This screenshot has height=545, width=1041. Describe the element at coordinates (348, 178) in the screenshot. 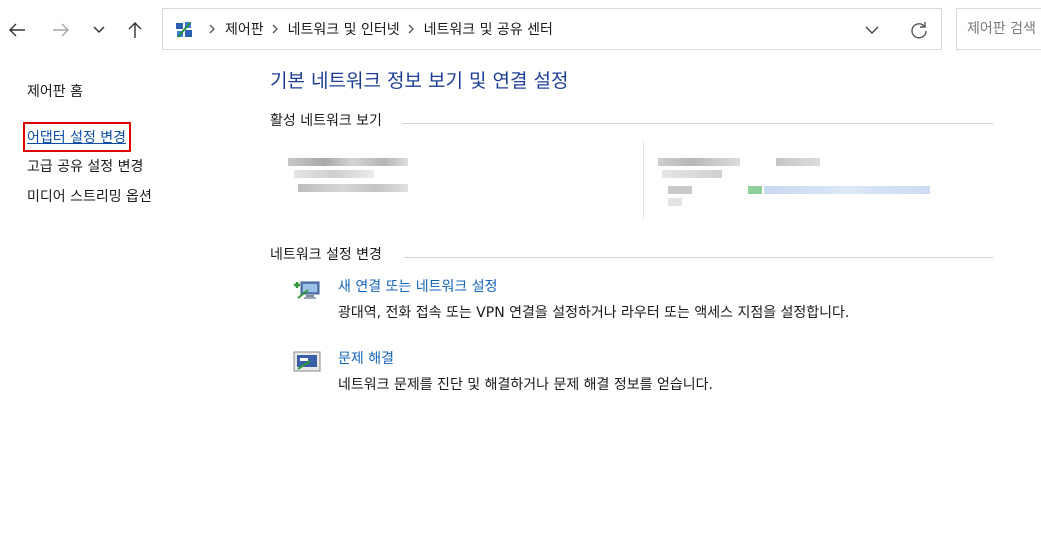

I see `network-name-redacted` at that location.